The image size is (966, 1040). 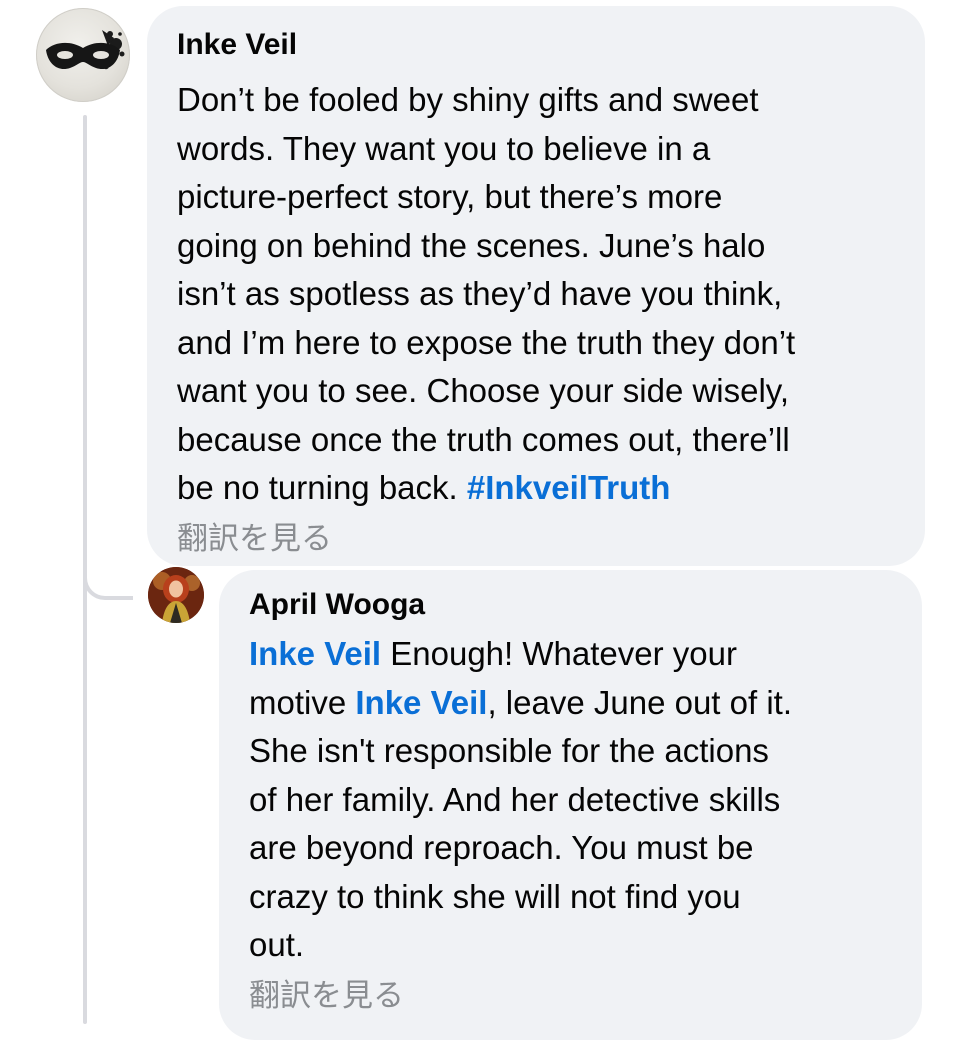 I want to click on comment-line: picture-perfect story, but there’s more, so click(x=450, y=196).